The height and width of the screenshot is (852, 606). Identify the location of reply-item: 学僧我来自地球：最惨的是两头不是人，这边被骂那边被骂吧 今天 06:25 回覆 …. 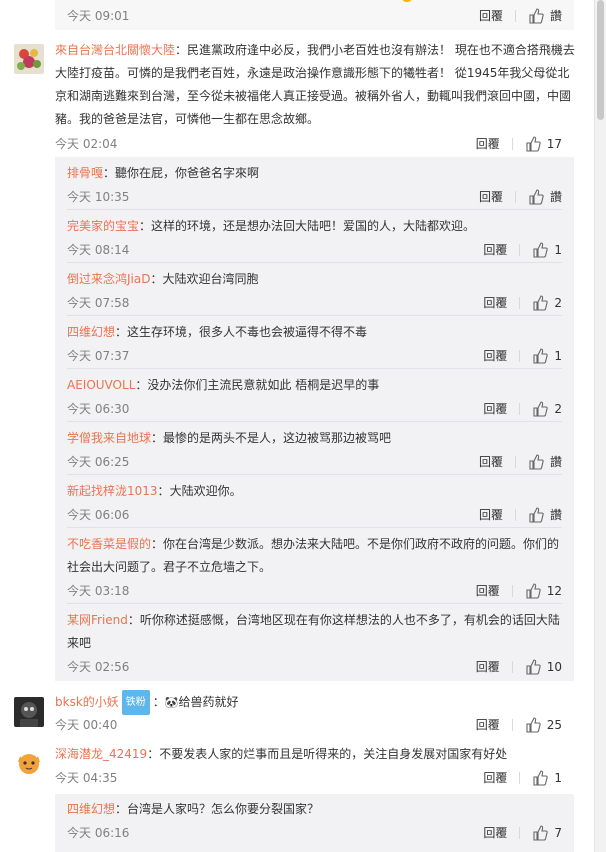
(314, 448).